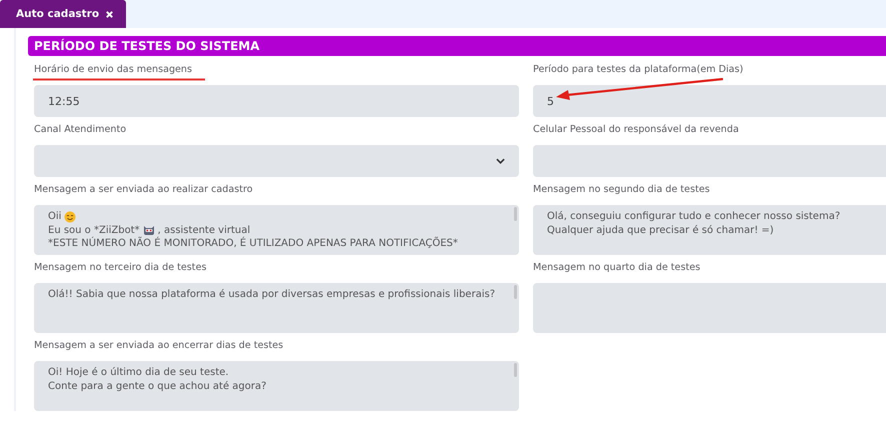 Image resolution: width=886 pixels, height=443 pixels. I want to click on field-label: Canal Atendimento, so click(80, 130).